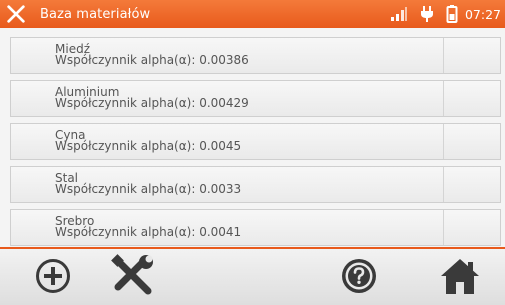  What do you see at coordinates (255, 98) in the screenshot?
I see `material-row: Aluminium Współczynnik alpha(α): 0.00429` at bounding box center [255, 98].